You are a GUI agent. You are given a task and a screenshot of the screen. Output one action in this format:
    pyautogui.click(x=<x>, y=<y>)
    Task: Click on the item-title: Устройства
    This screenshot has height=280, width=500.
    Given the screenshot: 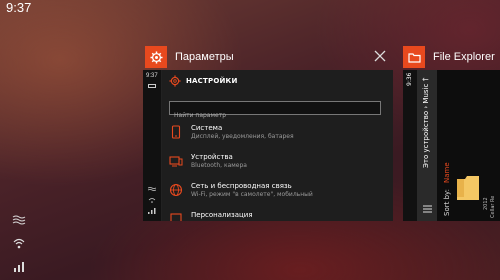 What is the action you would take?
    pyautogui.click(x=212, y=157)
    